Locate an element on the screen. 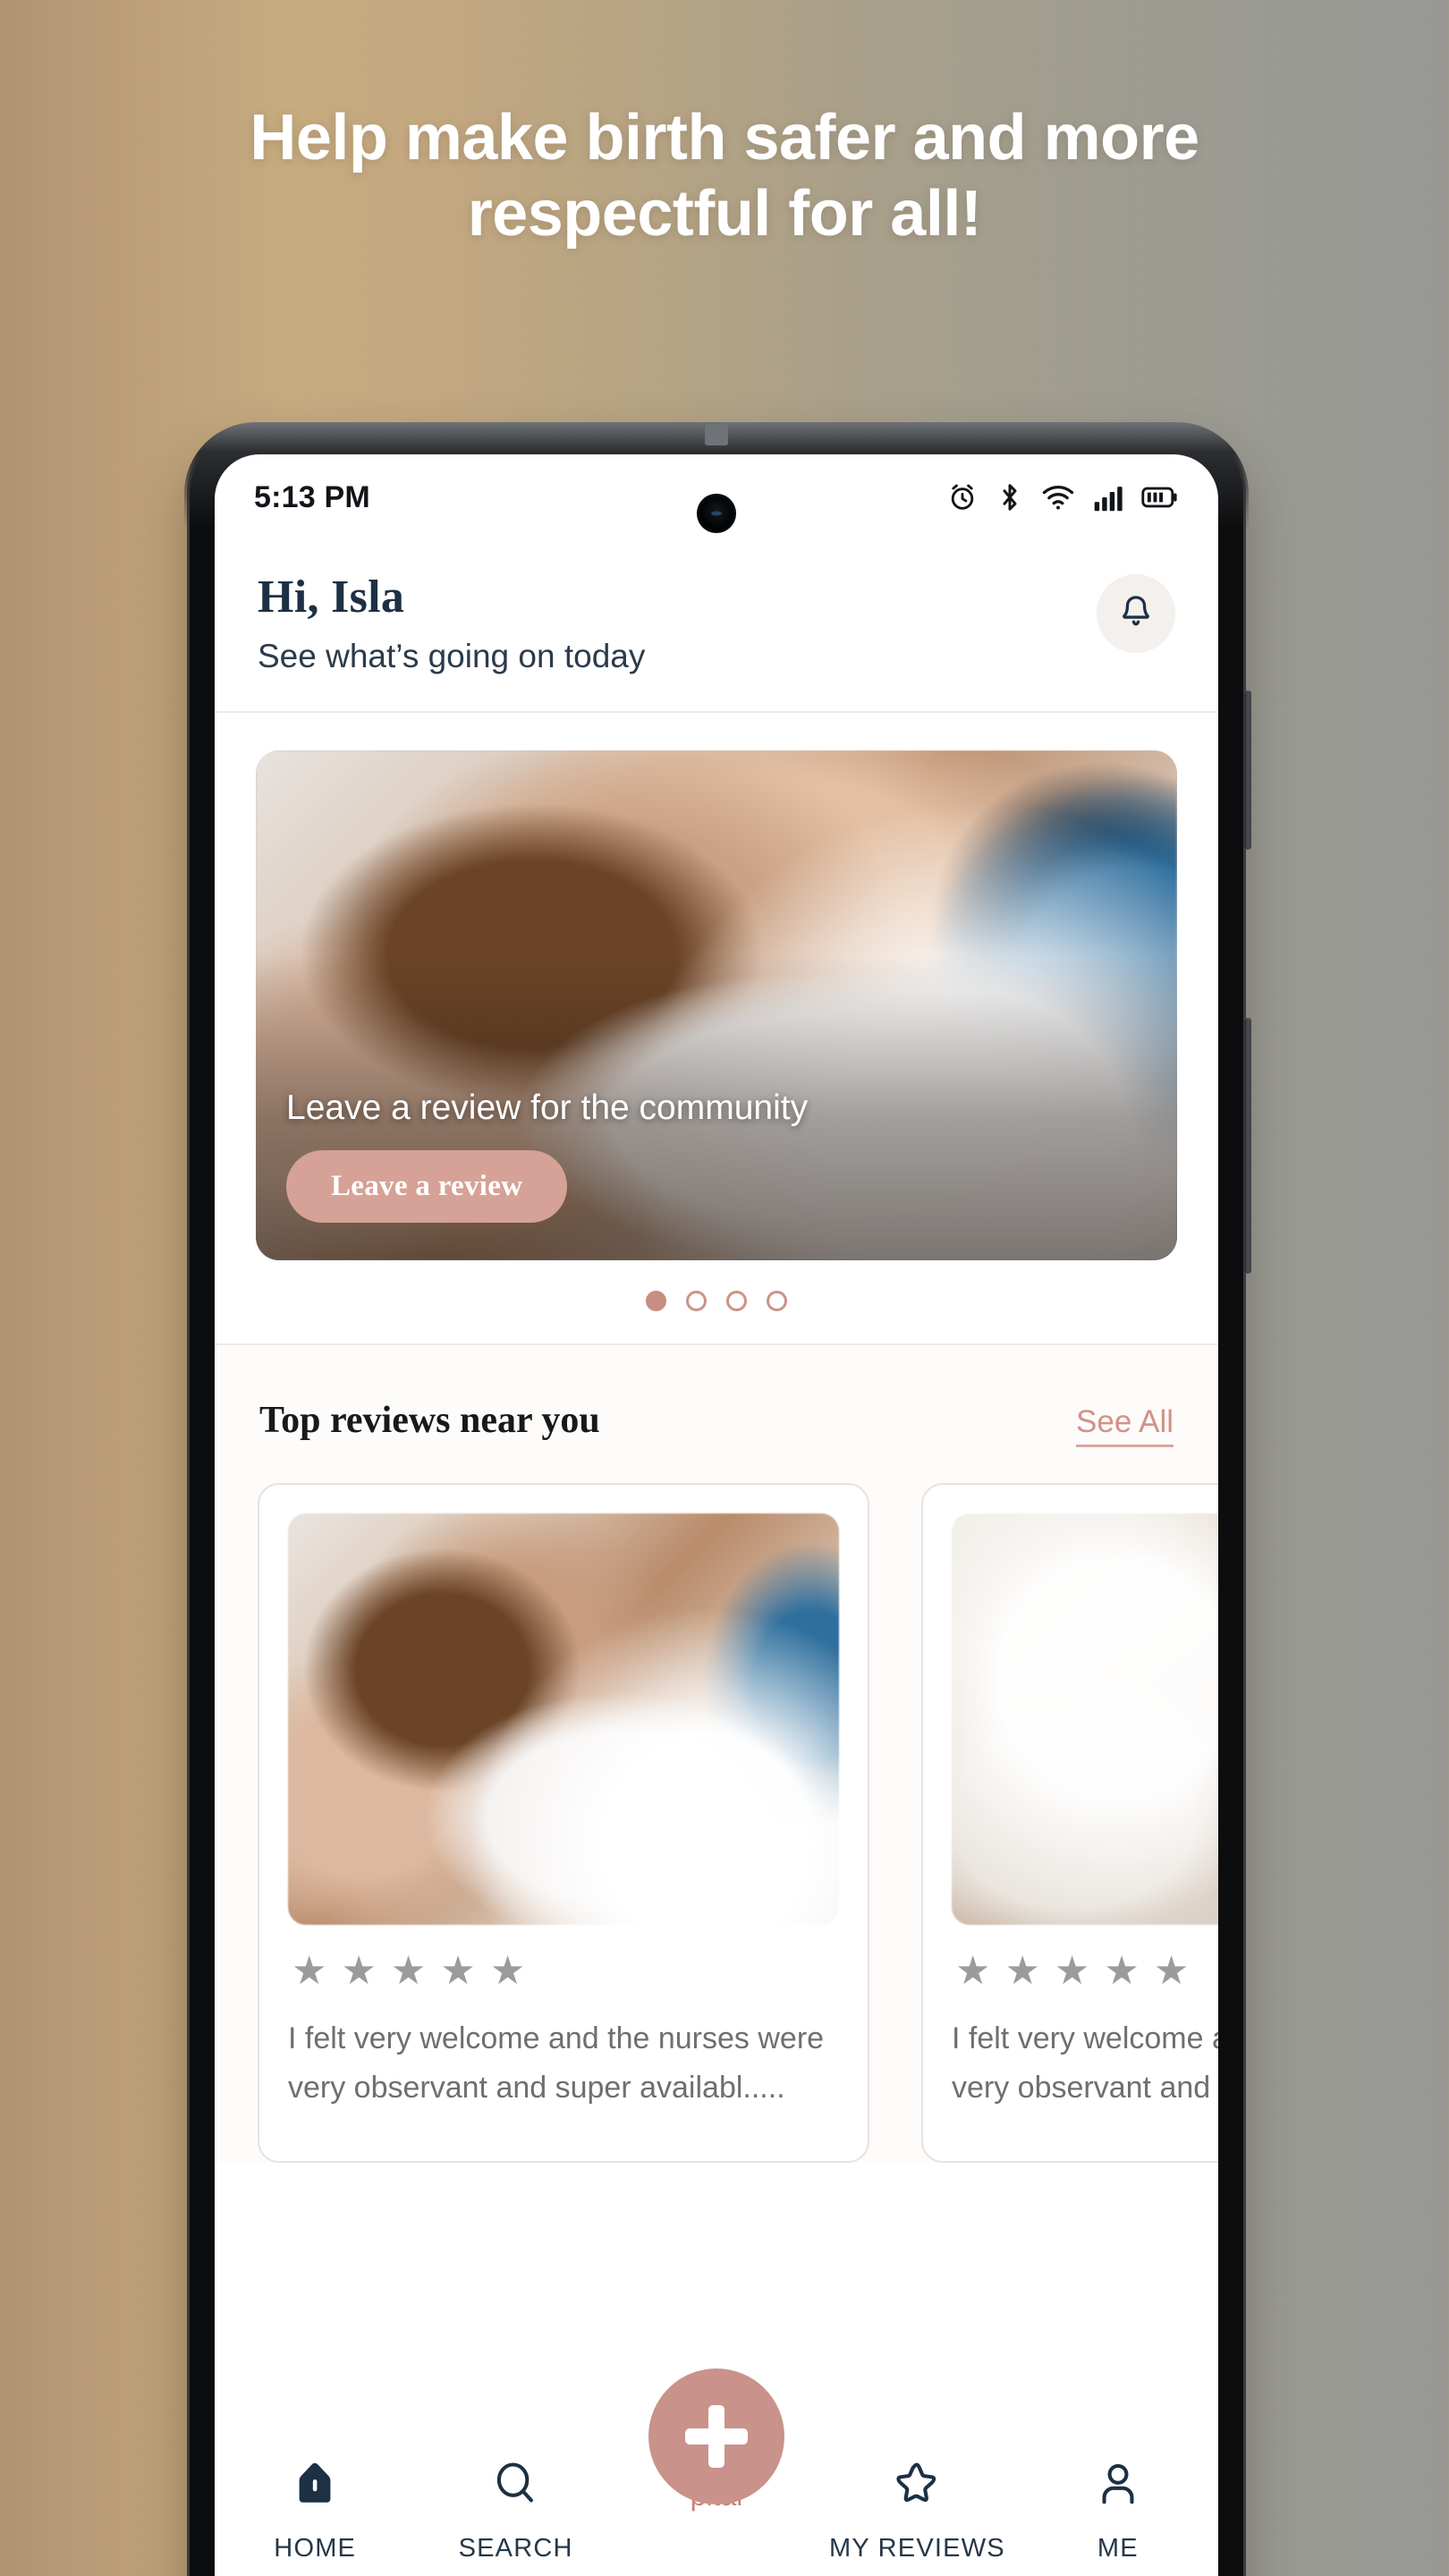 The height and width of the screenshot is (2576, 1449). earpiece-speaker is located at coordinates (716, 434).